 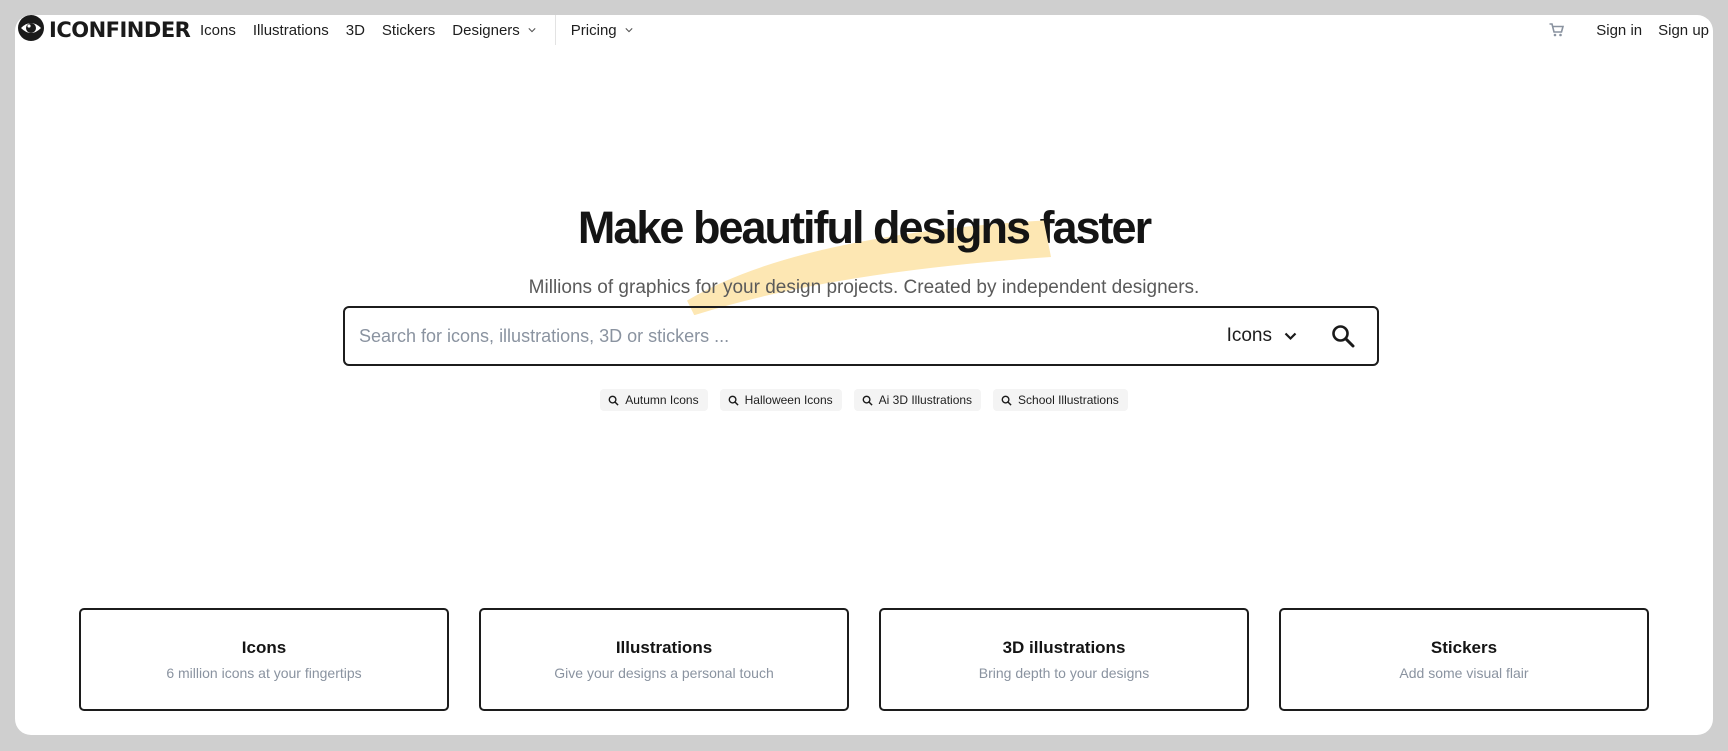 What do you see at coordinates (1619, 30) in the screenshot?
I see `sign-in-link: Sign in` at bounding box center [1619, 30].